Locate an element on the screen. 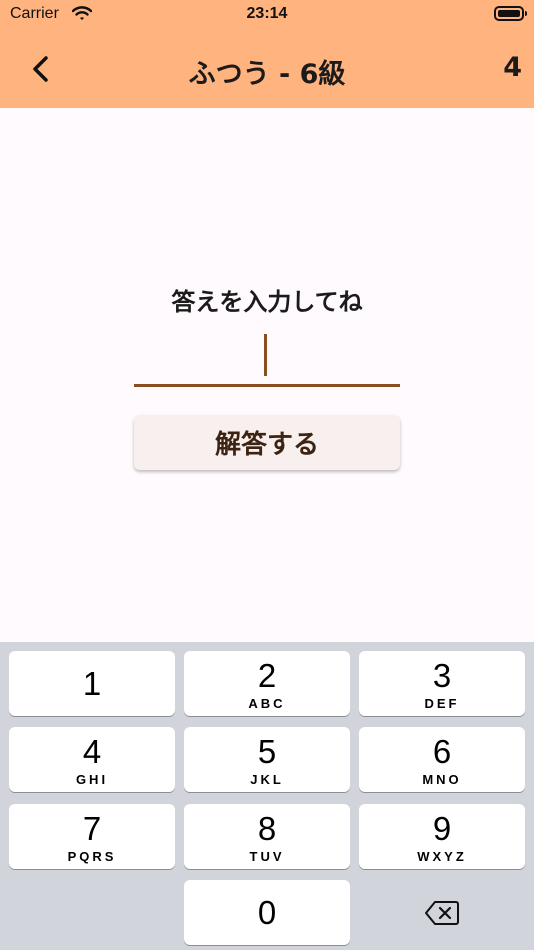 This screenshot has width=534, height=950. key-digit: 7 is located at coordinates (92, 828).